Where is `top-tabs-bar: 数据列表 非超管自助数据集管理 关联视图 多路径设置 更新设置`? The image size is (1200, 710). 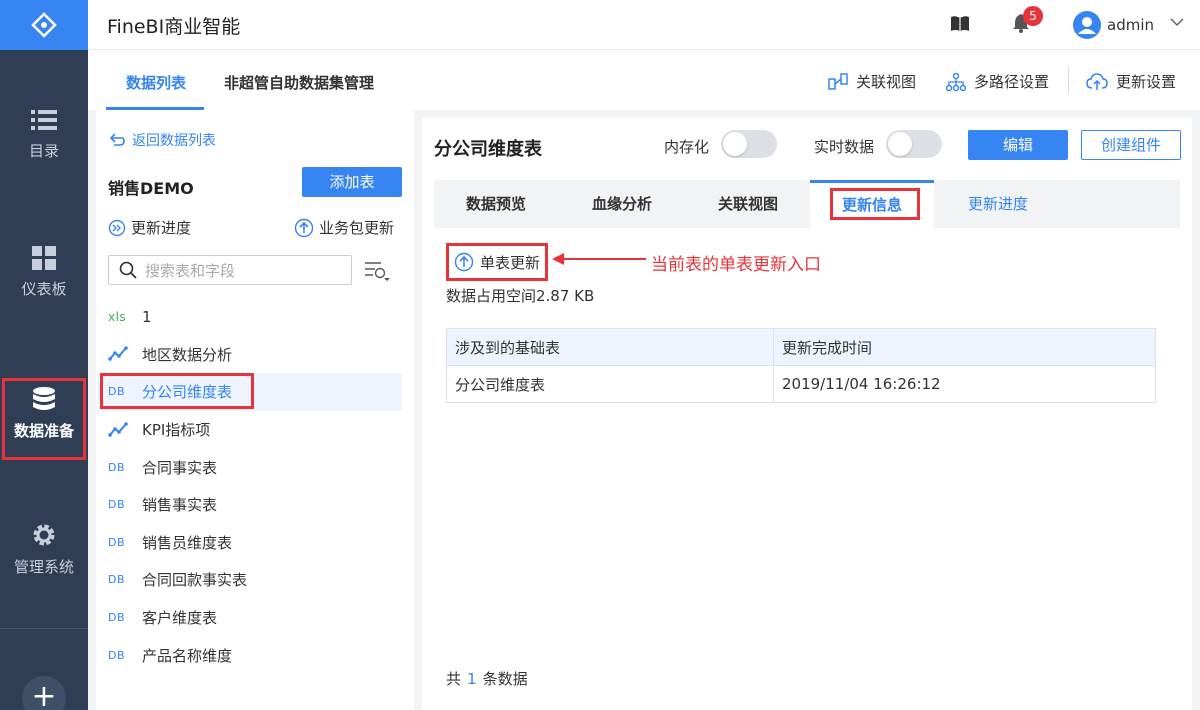
top-tabs-bar: 数据列表 非超管自助数据集管理 关联视图 多路径设置 更新设置 is located at coordinates (644, 80).